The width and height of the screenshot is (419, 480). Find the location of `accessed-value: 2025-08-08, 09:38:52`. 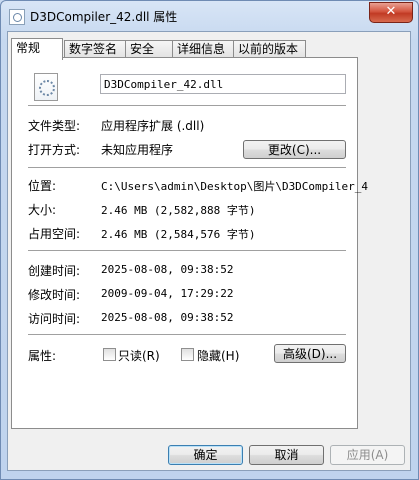

accessed-value: 2025-08-08, 09:38:52 is located at coordinates (167, 317).